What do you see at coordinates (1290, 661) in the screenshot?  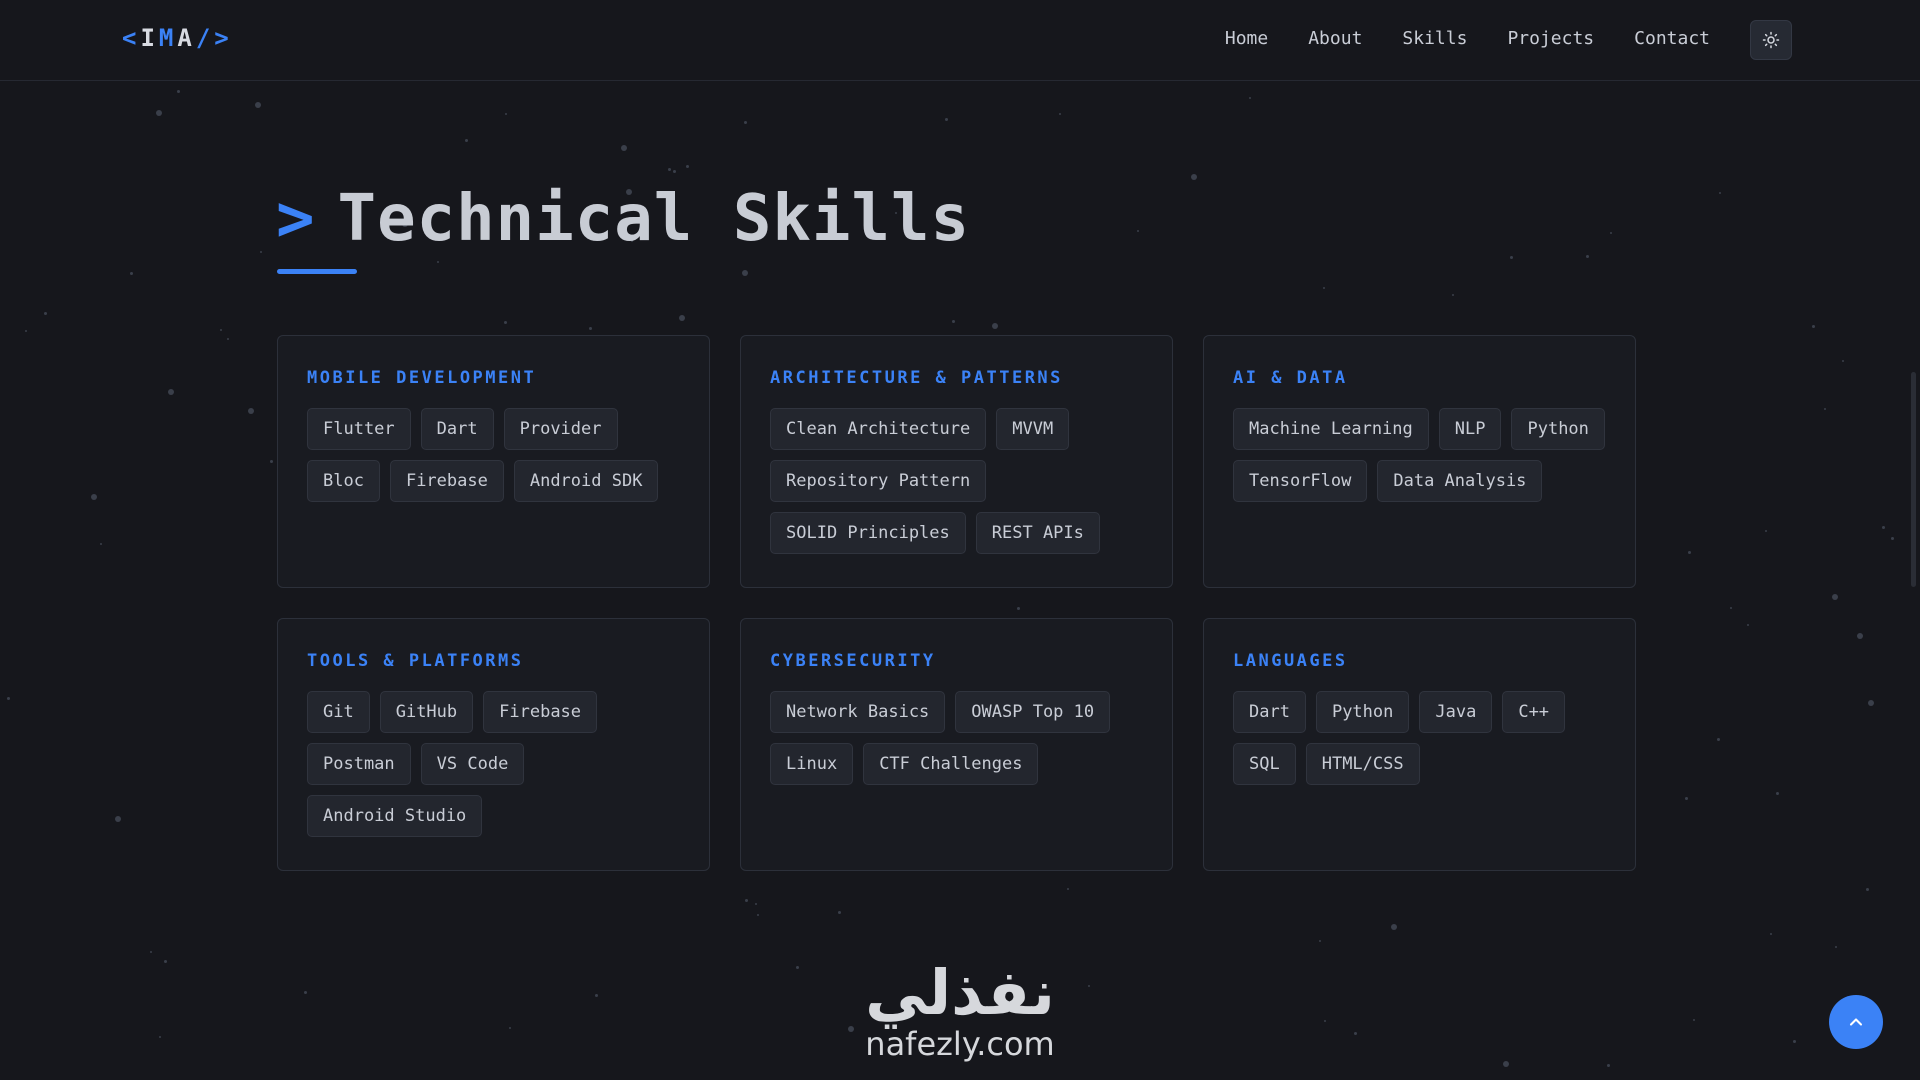 I see `card-title: LANGUAGES` at bounding box center [1290, 661].